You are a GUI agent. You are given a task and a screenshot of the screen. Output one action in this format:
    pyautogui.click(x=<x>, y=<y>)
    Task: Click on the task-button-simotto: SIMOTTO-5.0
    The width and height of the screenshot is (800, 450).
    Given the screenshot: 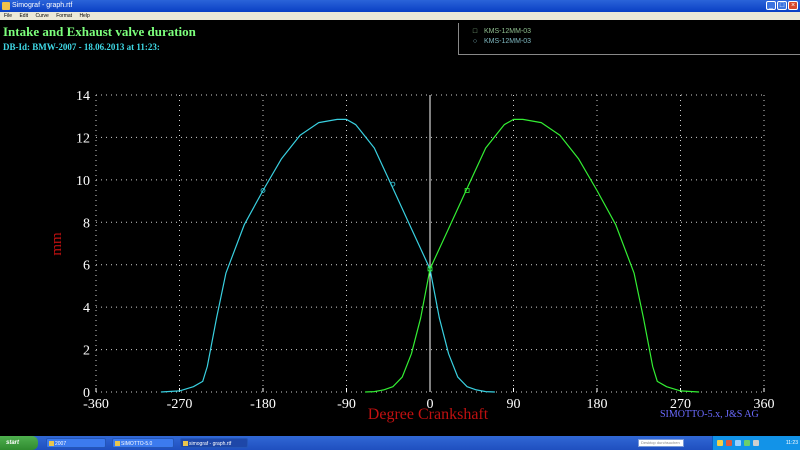 What is the action you would take?
    pyautogui.click(x=143, y=443)
    